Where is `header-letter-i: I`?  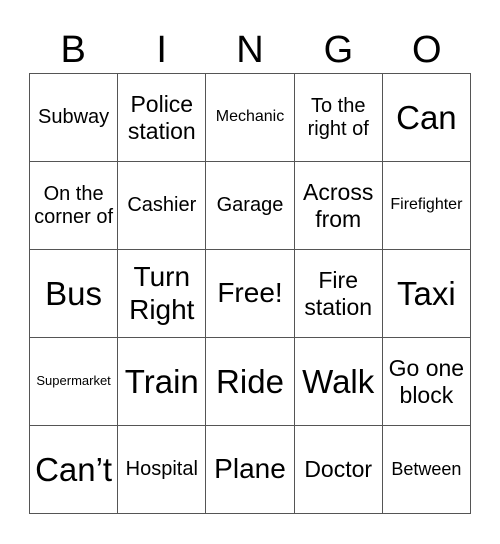 header-letter-i: I is located at coordinates (161, 50).